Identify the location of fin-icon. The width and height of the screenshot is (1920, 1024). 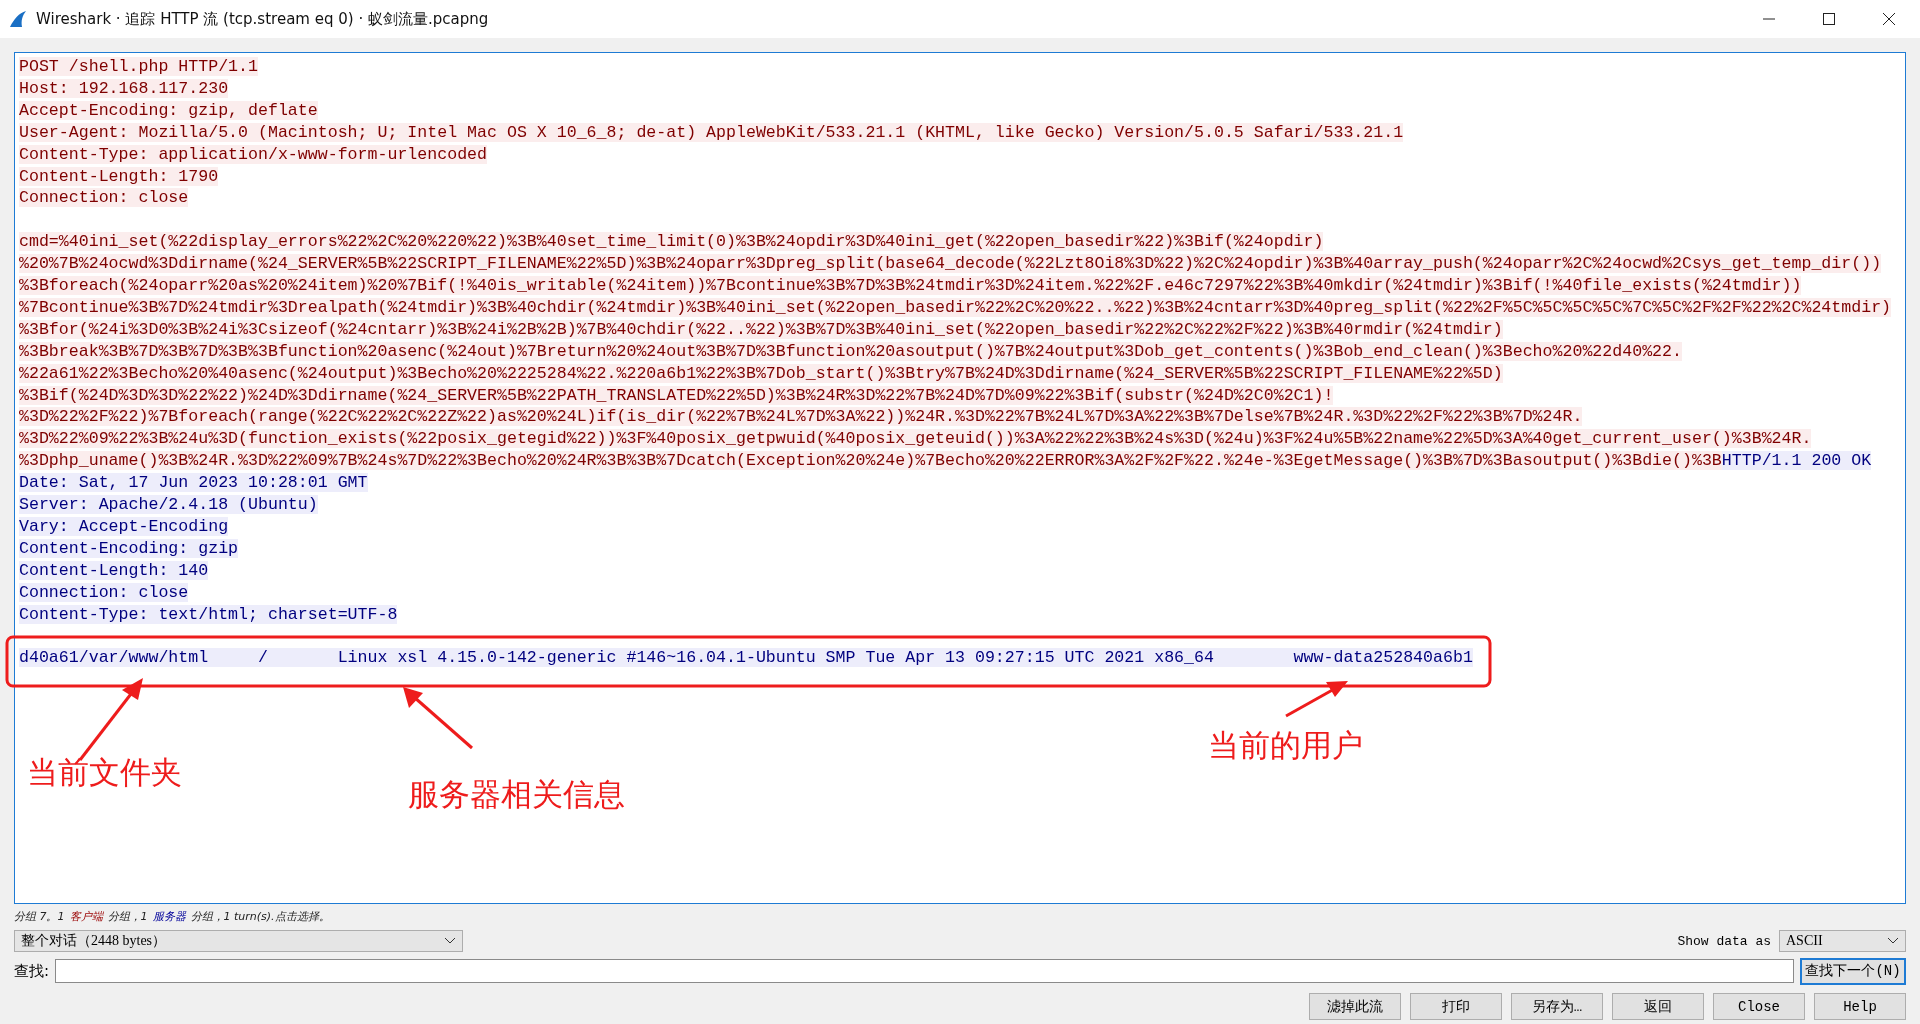
(18, 19).